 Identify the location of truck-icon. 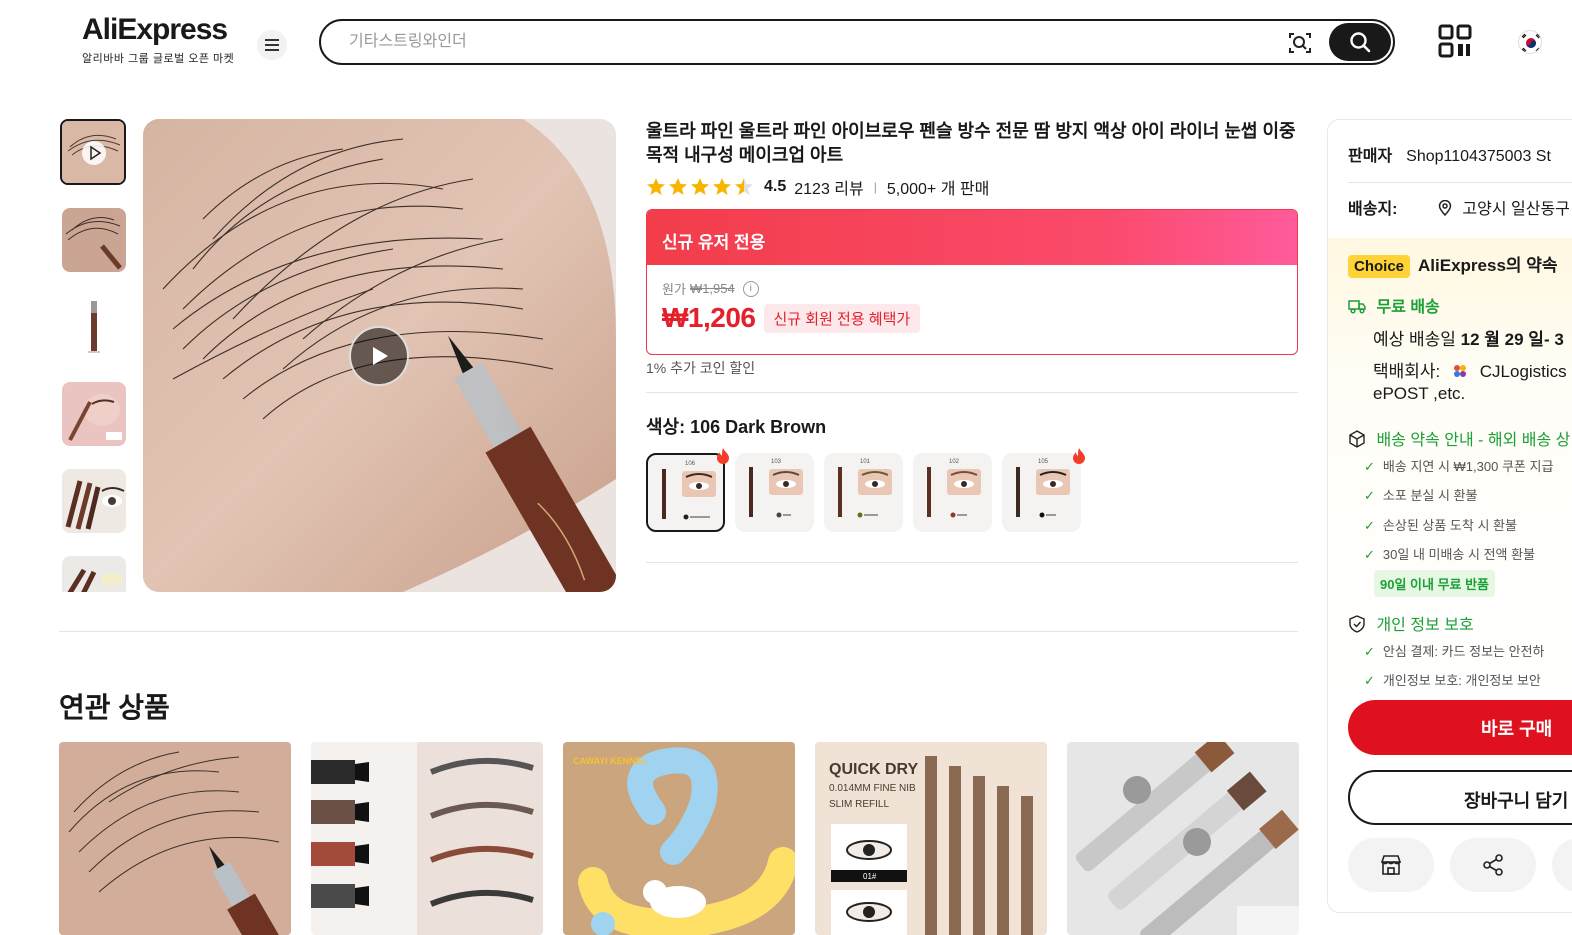
(1357, 307).